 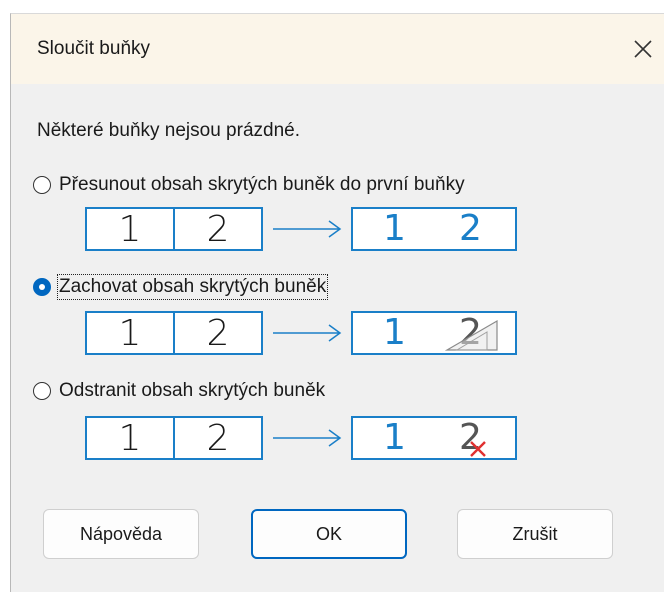 I want to click on help-button: Nápověda, so click(x=121, y=534).